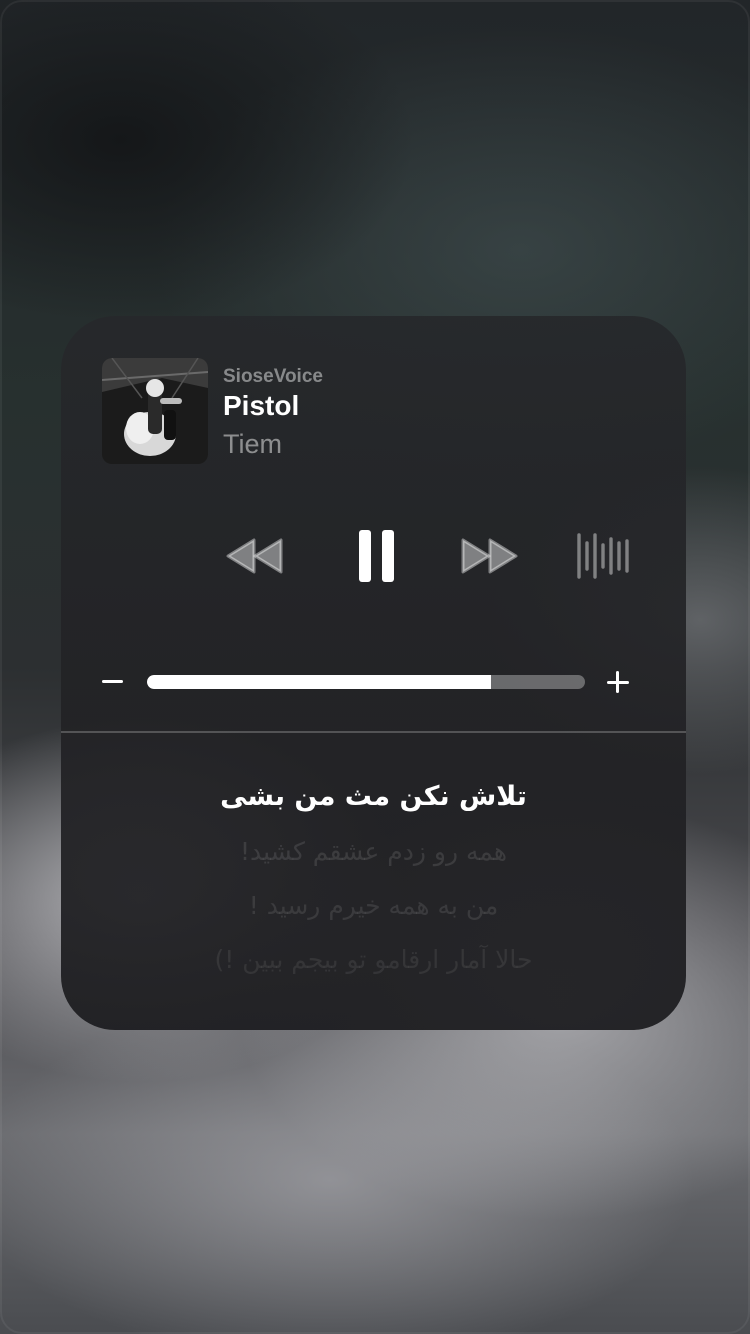 The image size is (750, 1334). What do you see at coordinates (273, 376) in the screenshot?
I see `source-label: SioseVoice` at bounding box center [273, 376].